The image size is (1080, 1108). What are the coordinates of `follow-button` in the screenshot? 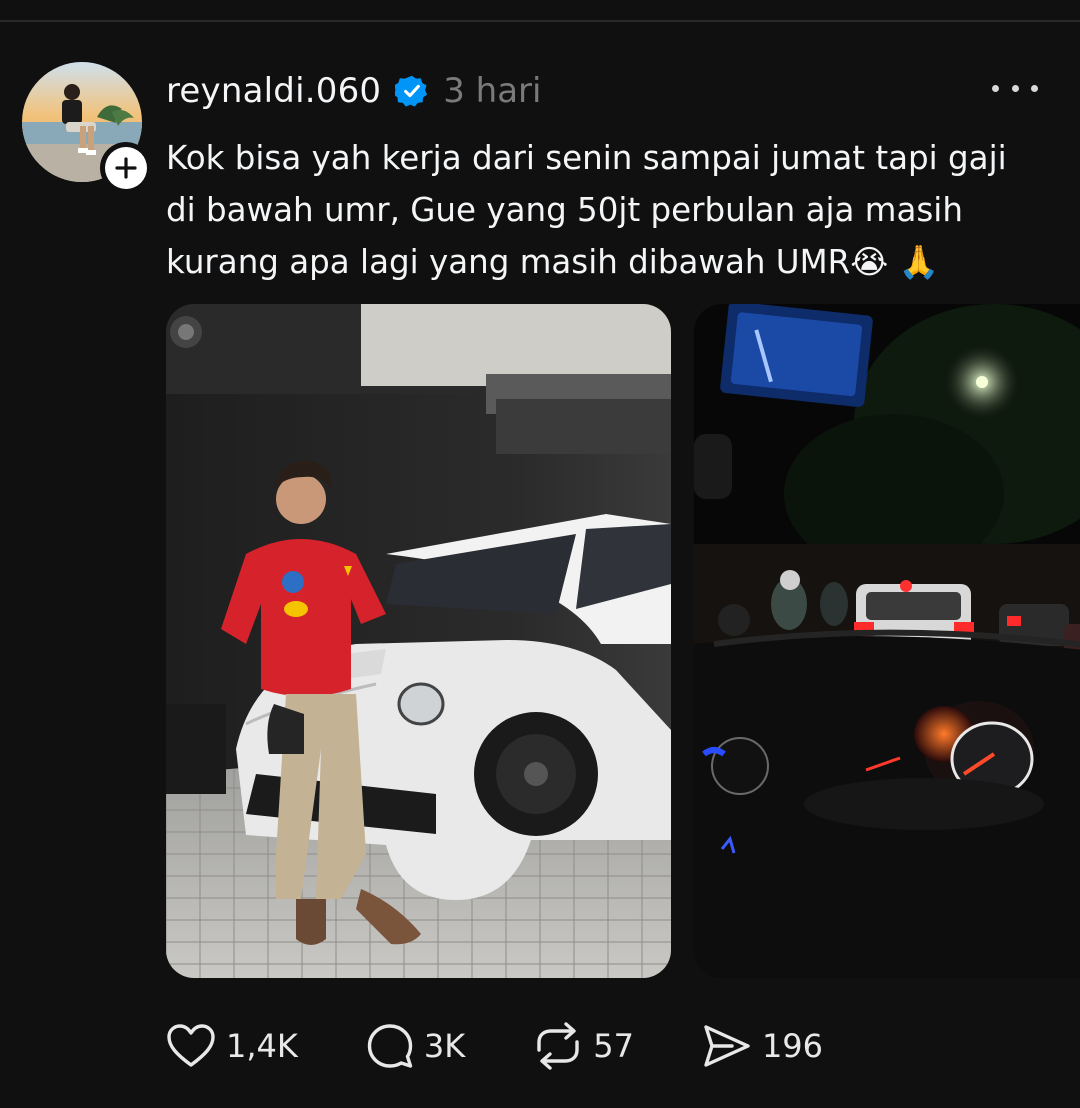 It's located at (126, 168).